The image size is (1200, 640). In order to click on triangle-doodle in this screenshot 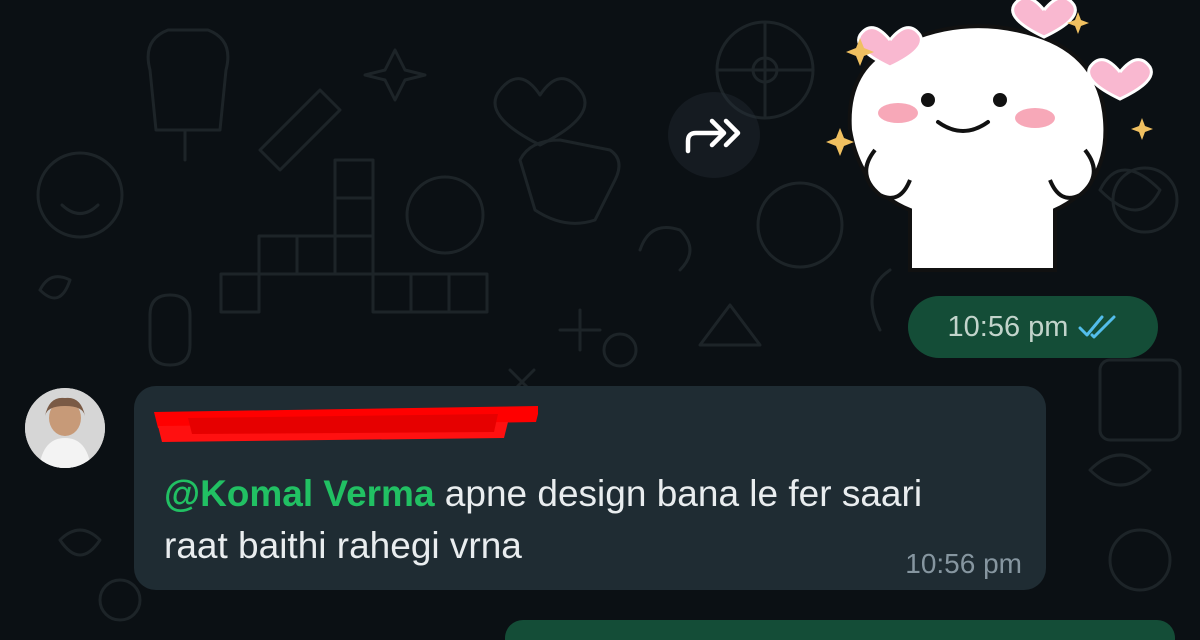, I will do `click(730, 325)`.